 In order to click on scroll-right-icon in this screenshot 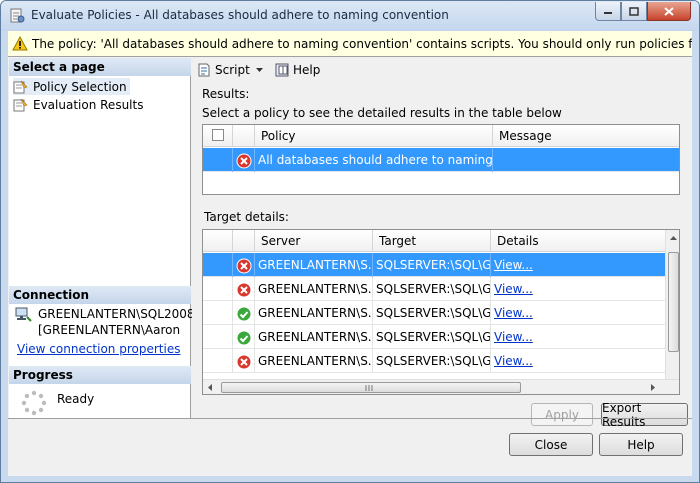, I will do `click(653, 387)`.